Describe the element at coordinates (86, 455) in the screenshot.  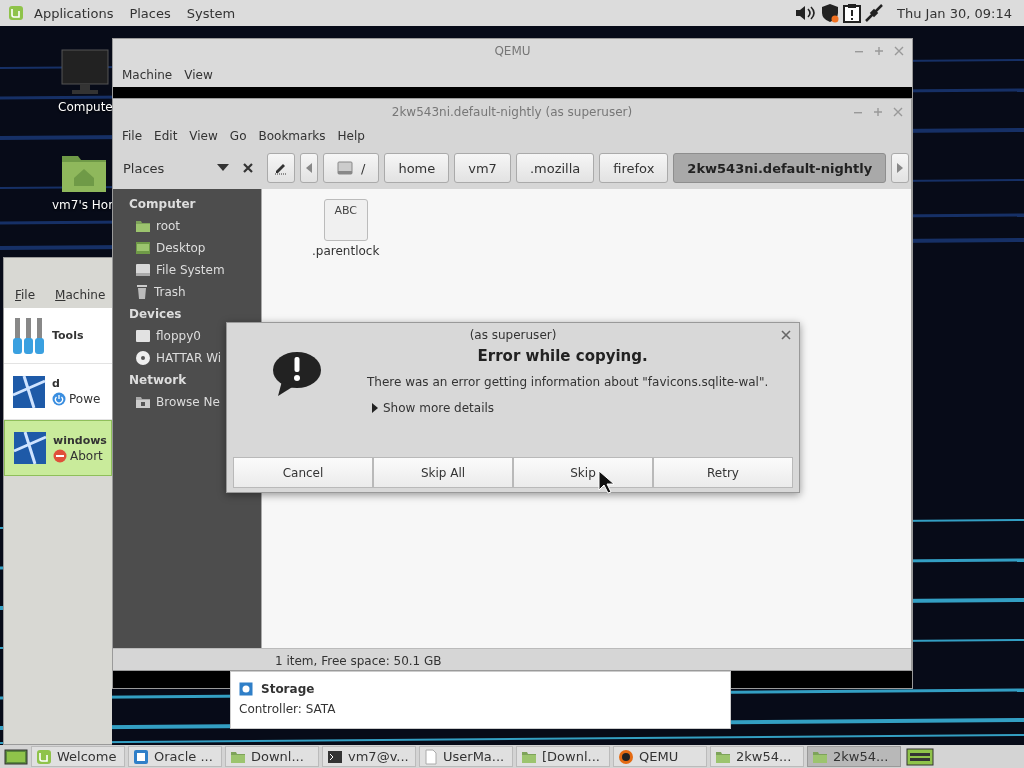
I see `machine-status: Abort` at that location.